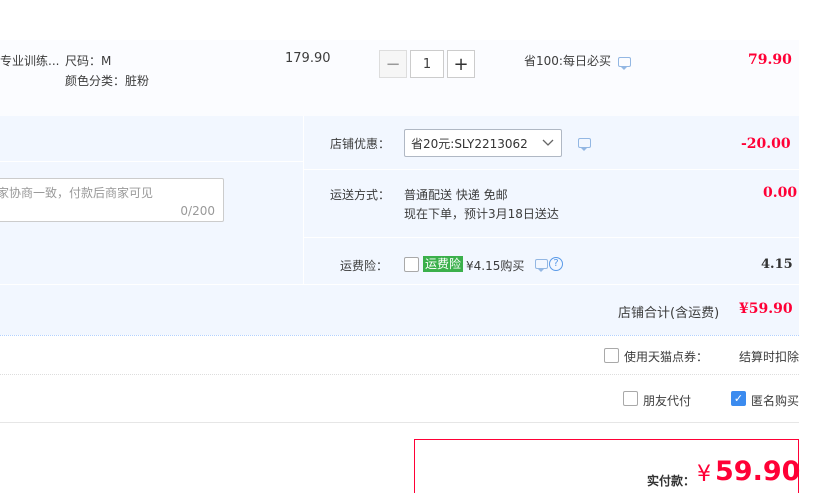 This screenshot has width=829, height=493. What do you see at coordinates (364, 266) in the screenshot?
I see `insurance-label: 运费险：` at bounding box center [364, 266].